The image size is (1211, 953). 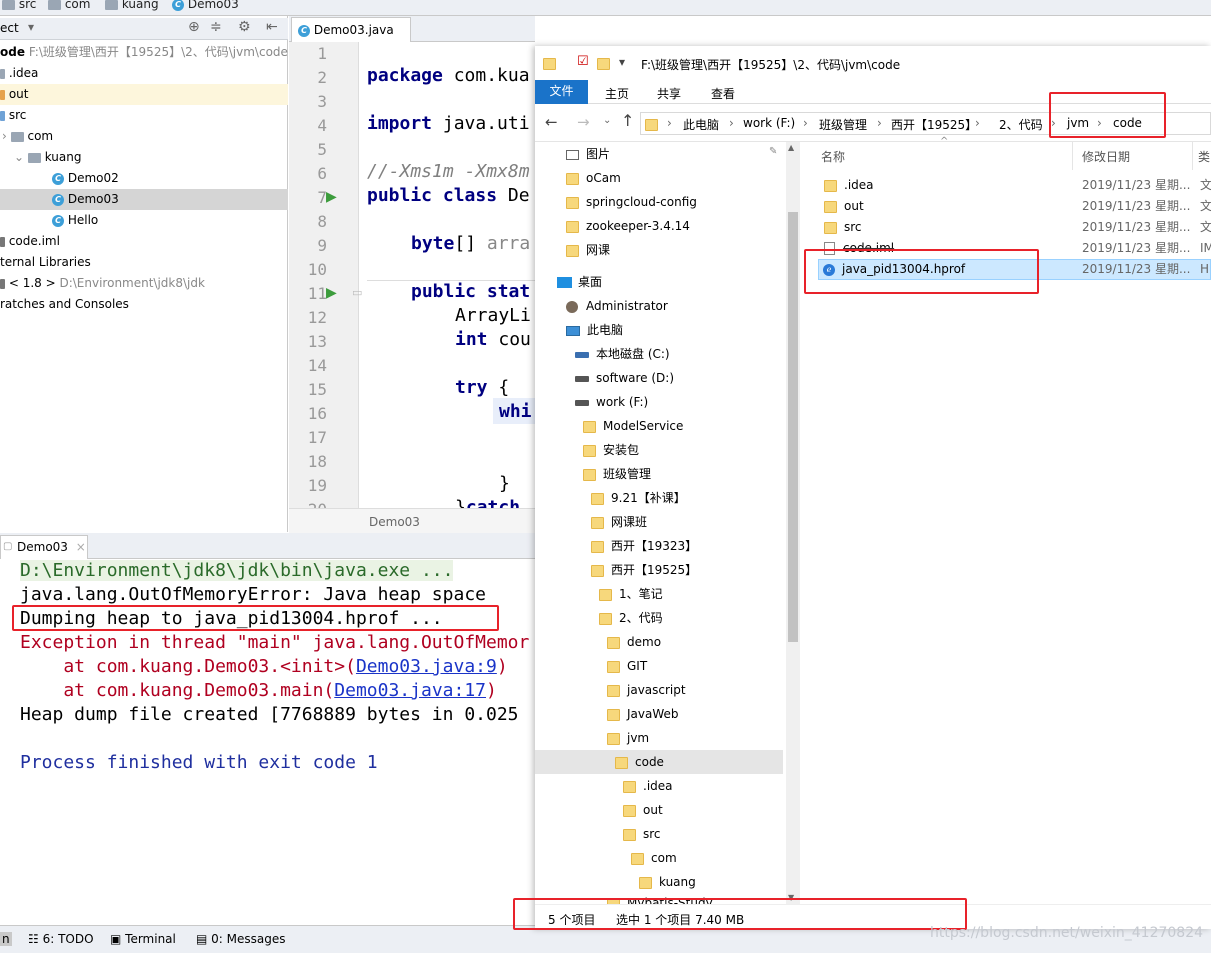 What do you see at coordinates (611, 402) in the screenshot?
I see `nav-item: work (F:)` at bounding box center [611, 402].